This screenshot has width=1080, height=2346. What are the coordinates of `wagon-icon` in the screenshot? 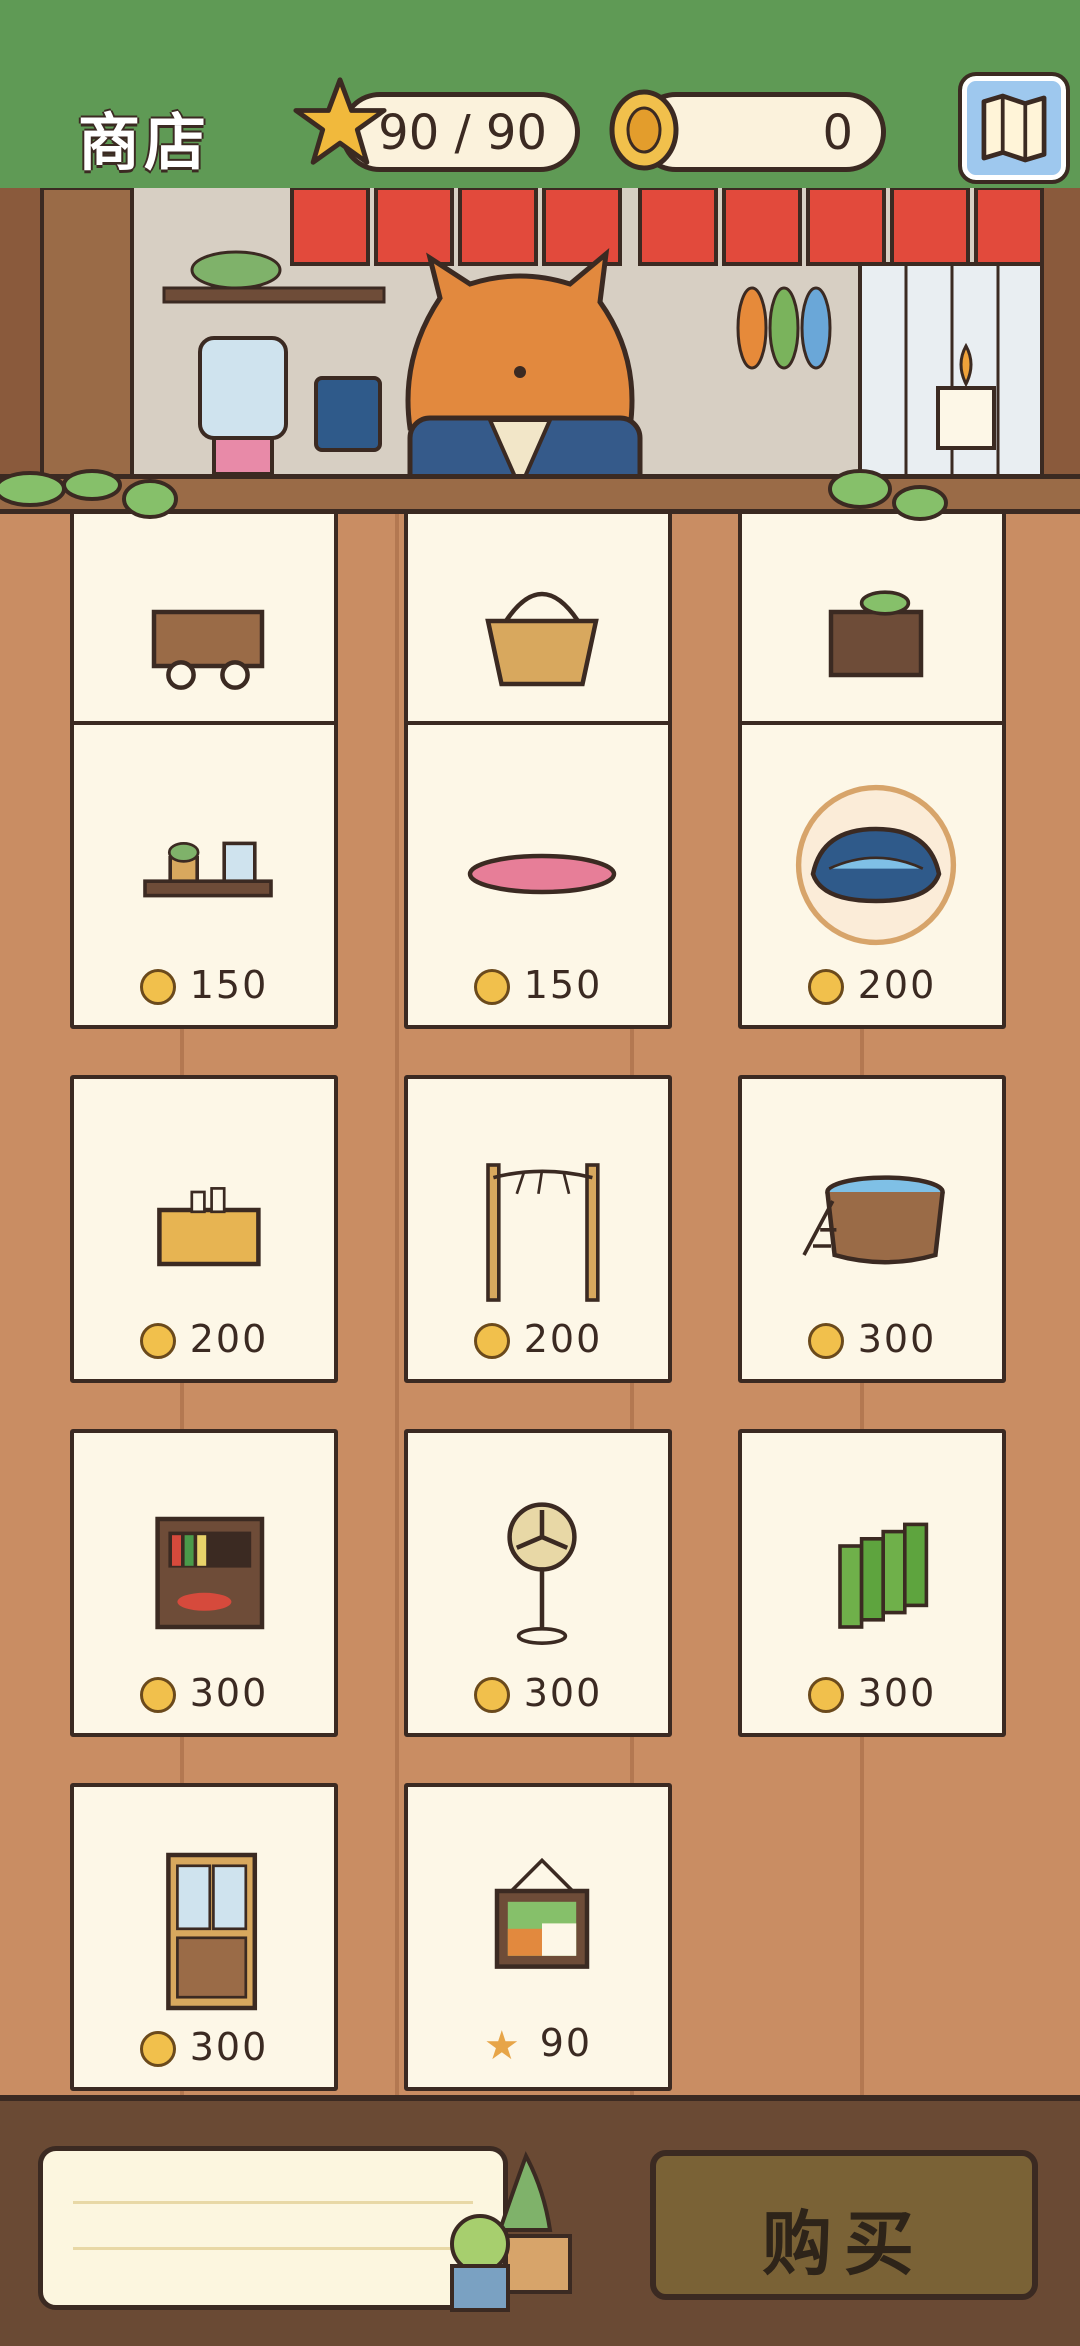 It's located at (208, 649).